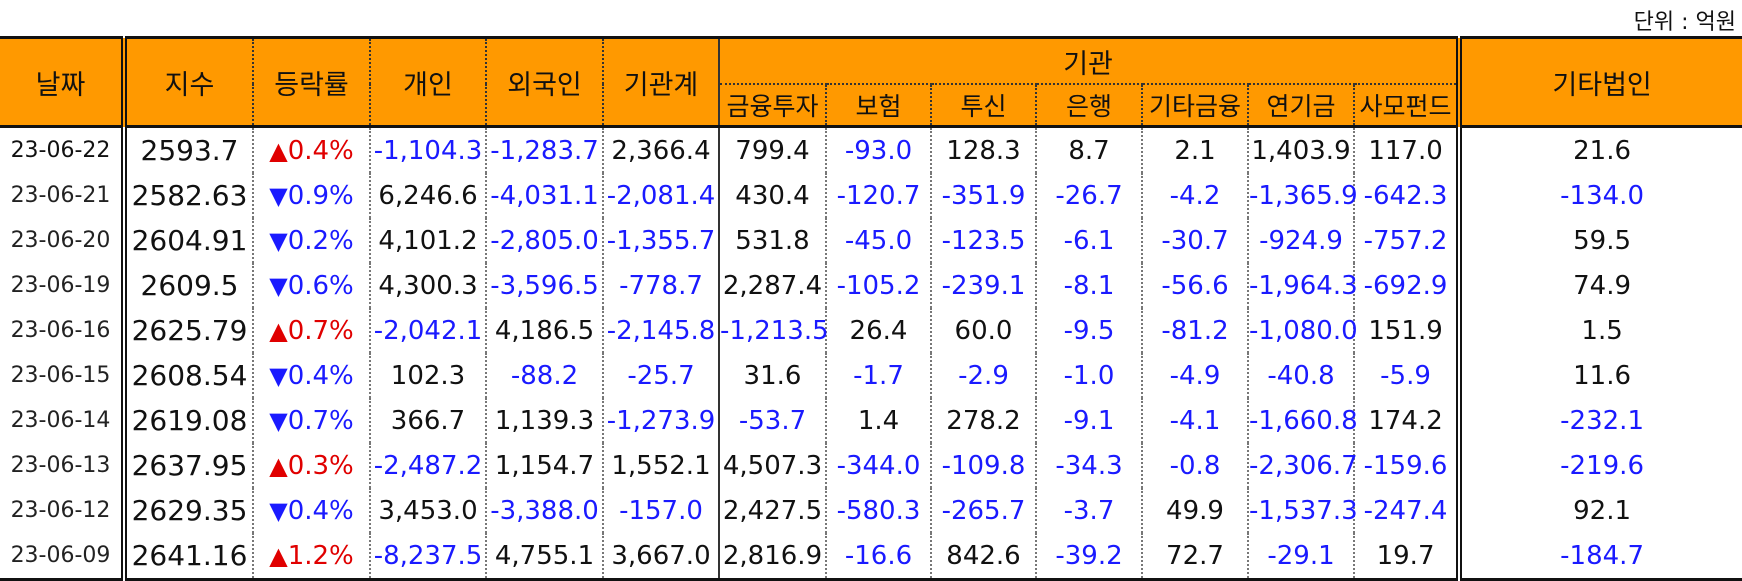  I want to click on cell-date: 23-06-13, so click(63, 465).